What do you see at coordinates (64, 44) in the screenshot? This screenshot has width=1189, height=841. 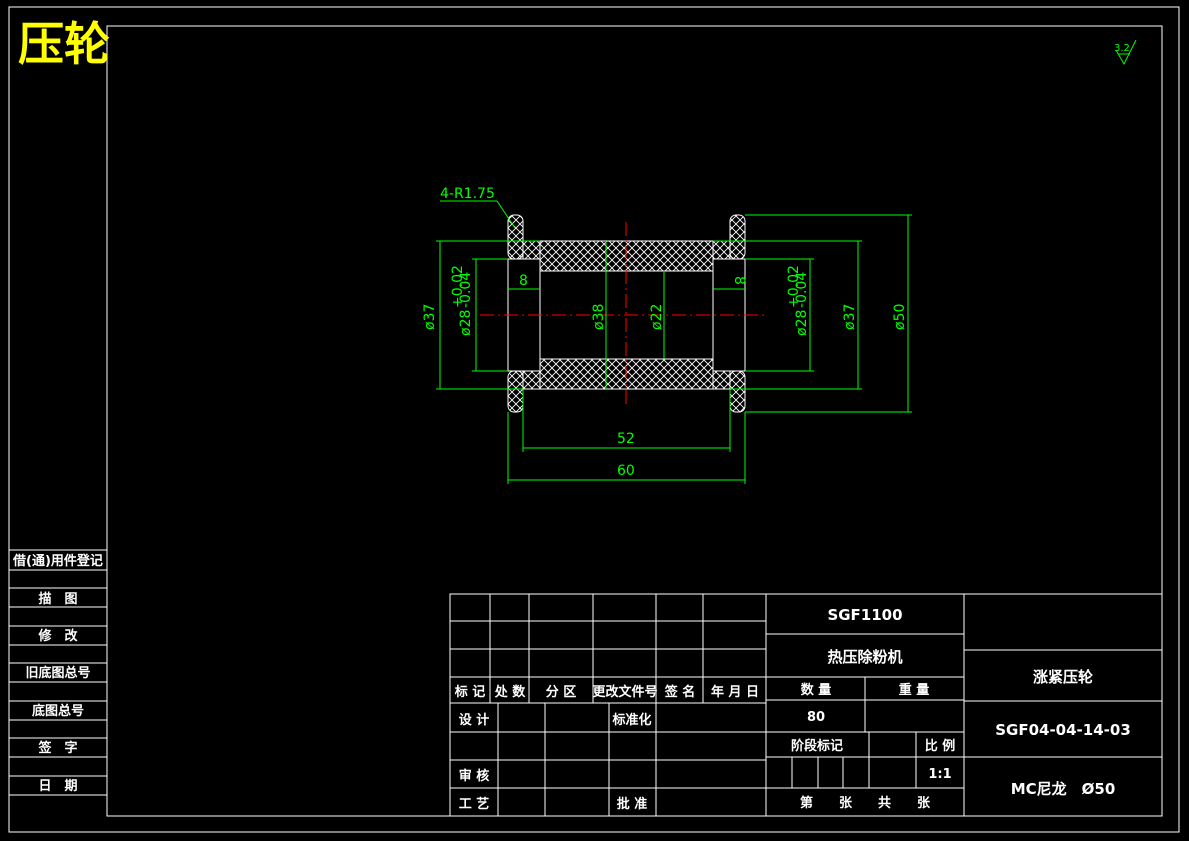 I see `drawing-title: 压轮` at bounding box center [64, 44].